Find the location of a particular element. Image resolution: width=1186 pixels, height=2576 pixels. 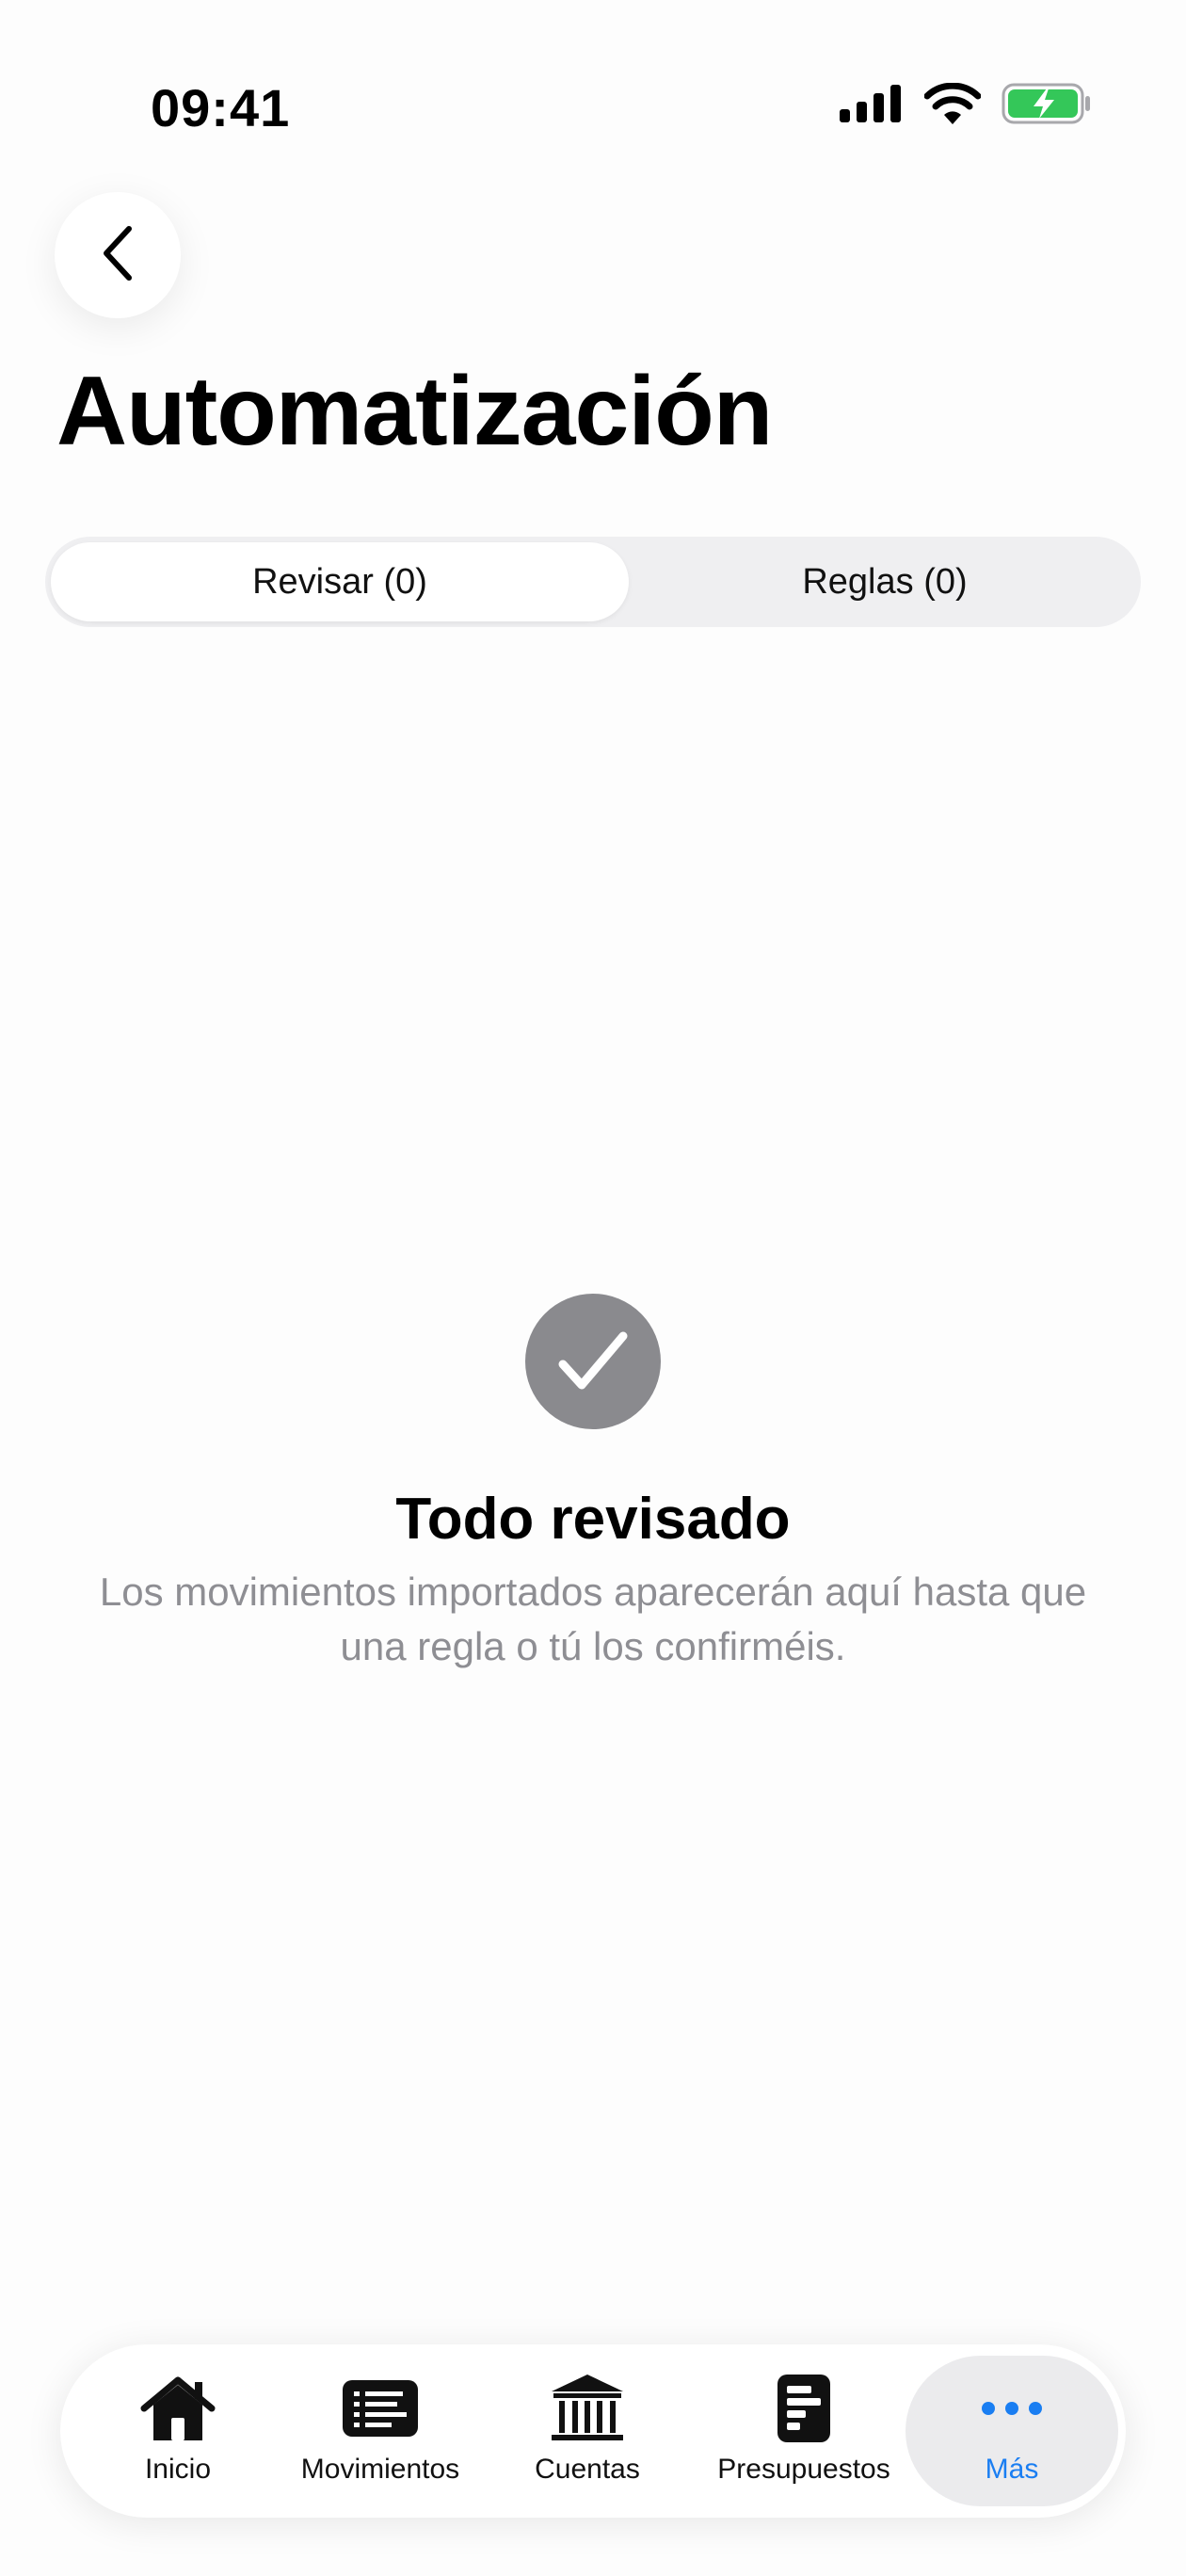

tab-presupuestos: Presupuestos is located at coordinates (803, 2431).